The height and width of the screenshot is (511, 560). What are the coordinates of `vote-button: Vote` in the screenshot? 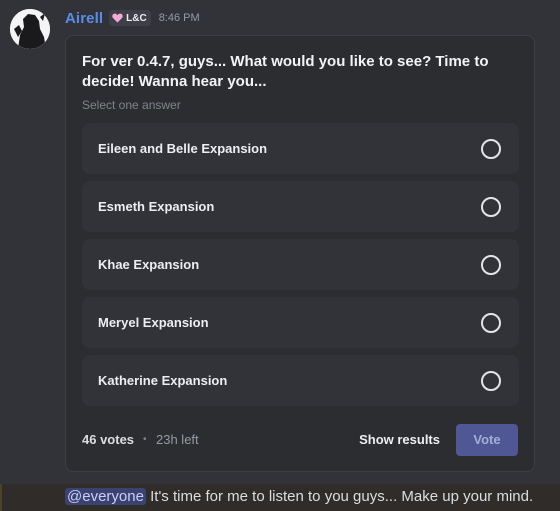 It's located at (487, 440).